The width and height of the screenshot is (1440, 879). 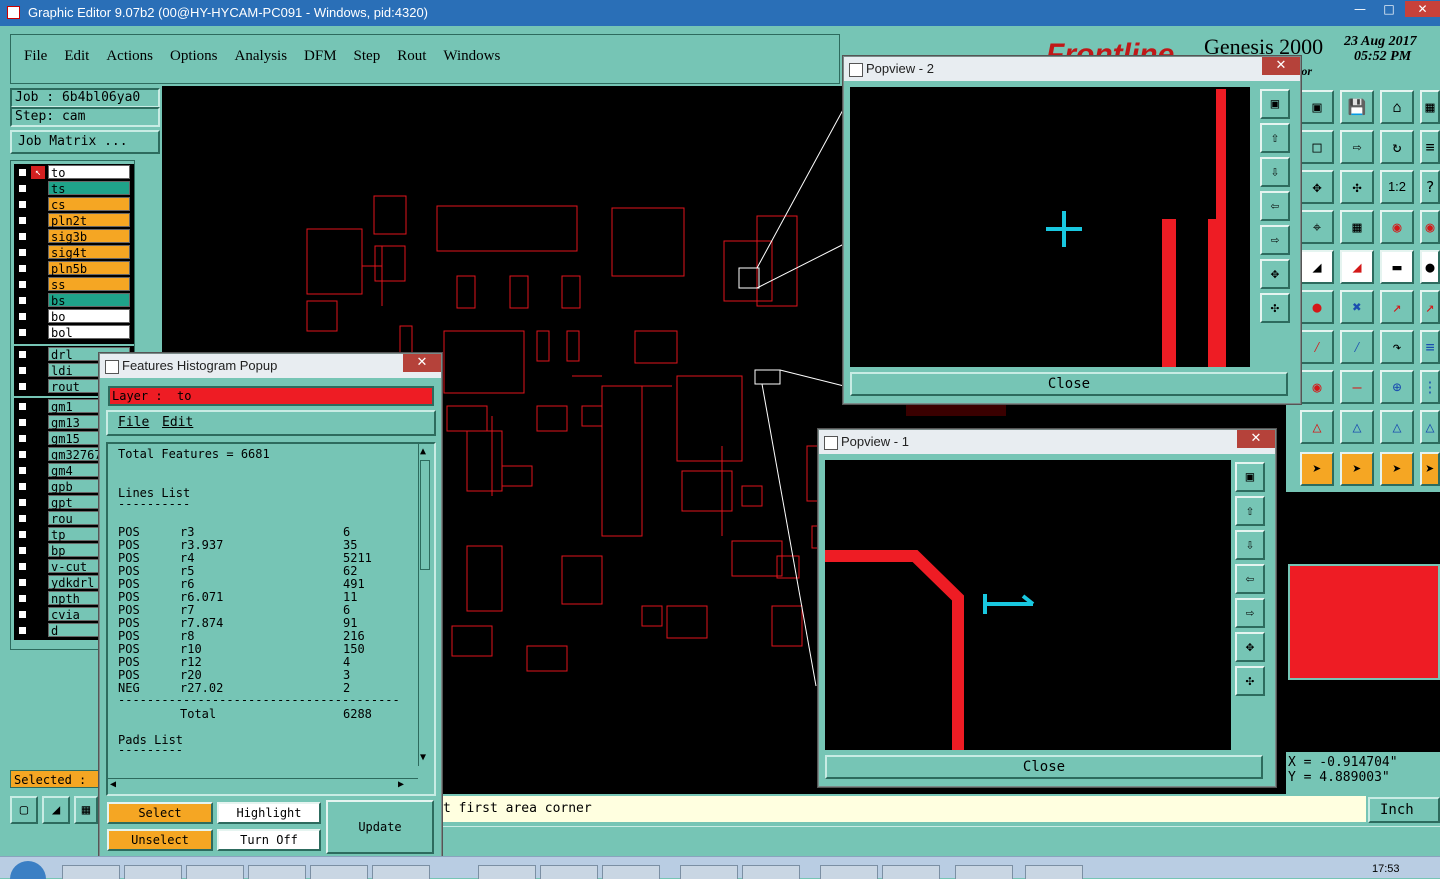 What do you see at coordinates (411, 56) in the screenshot?
I see `menu-rout: Rout` at bounding box center [411, 56].